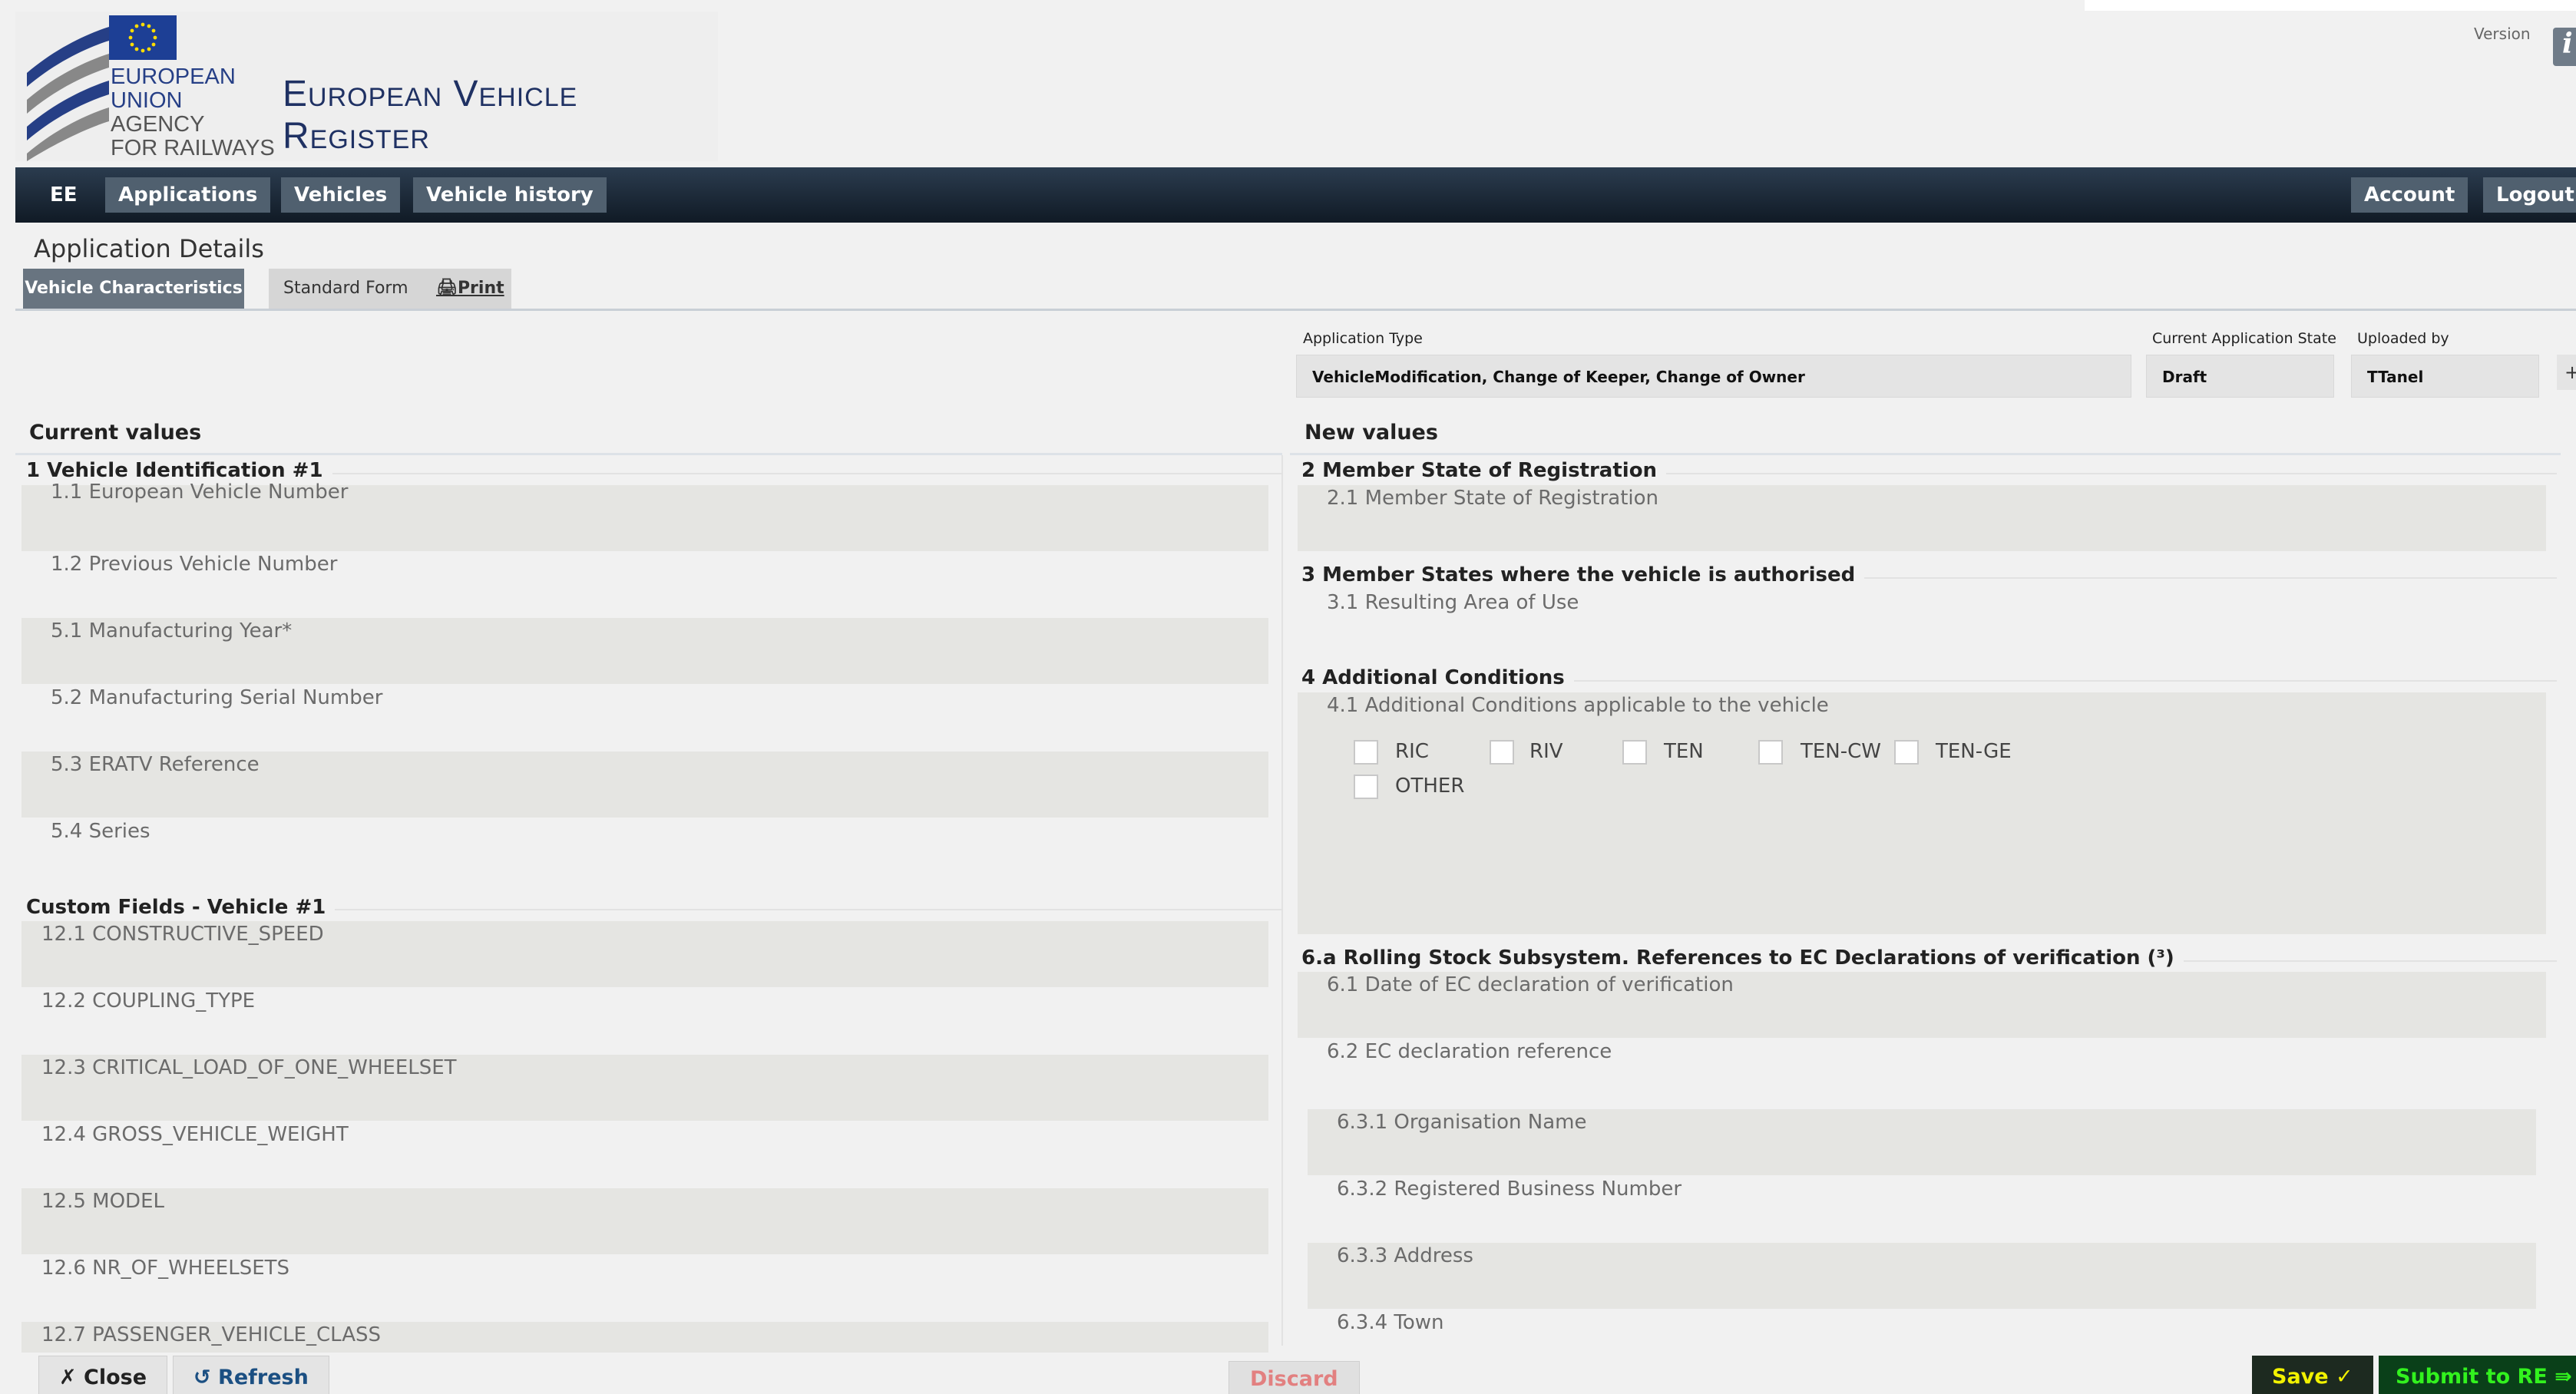  Describe the element at coordinates (1453, 602) in the screenshot. I see `field-label: 3.1 Resulting Area of Use` at that location.